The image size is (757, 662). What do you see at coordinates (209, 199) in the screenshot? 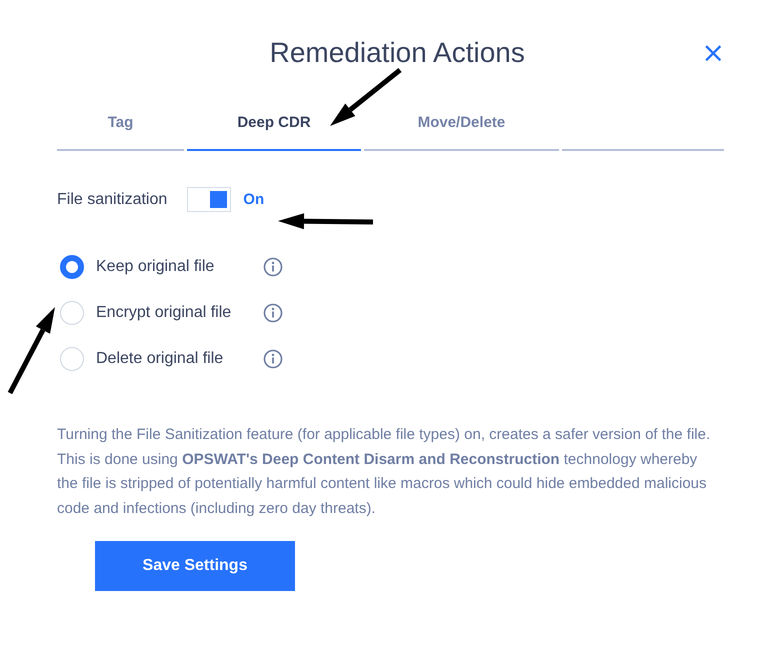
I see `toggle-switch` at bounding box center [209, 199].